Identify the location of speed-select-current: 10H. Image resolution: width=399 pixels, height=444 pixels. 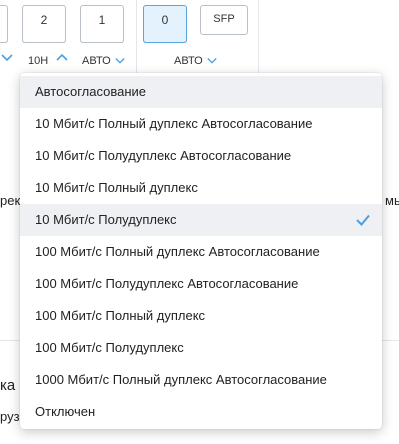
(38, 61).